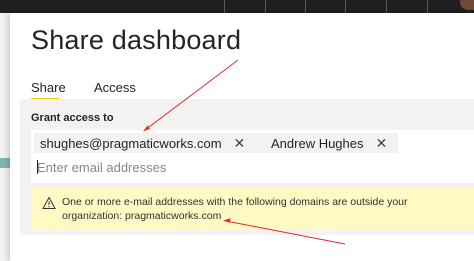 This screenshot has width=474, height=261. I want to click on recipient-chip: shughes@pragmaticworks.com ✕, so click(152, 143).